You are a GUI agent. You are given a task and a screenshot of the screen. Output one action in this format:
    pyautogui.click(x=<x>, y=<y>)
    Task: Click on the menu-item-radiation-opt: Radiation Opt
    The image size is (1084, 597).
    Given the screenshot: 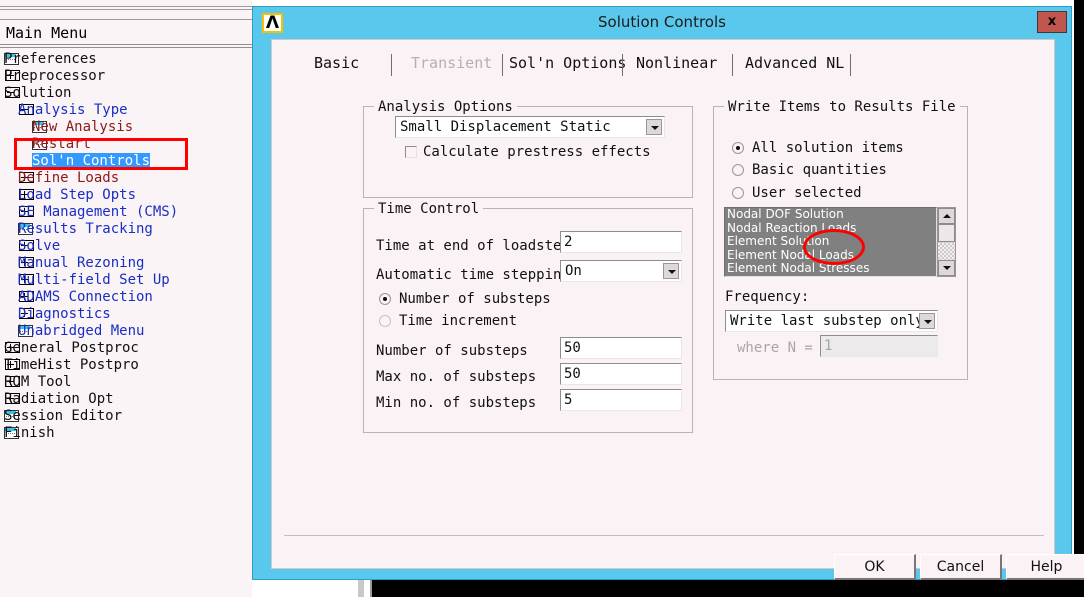 What is the action you would take?
    pyautogui.click(x=126, y=398)
    